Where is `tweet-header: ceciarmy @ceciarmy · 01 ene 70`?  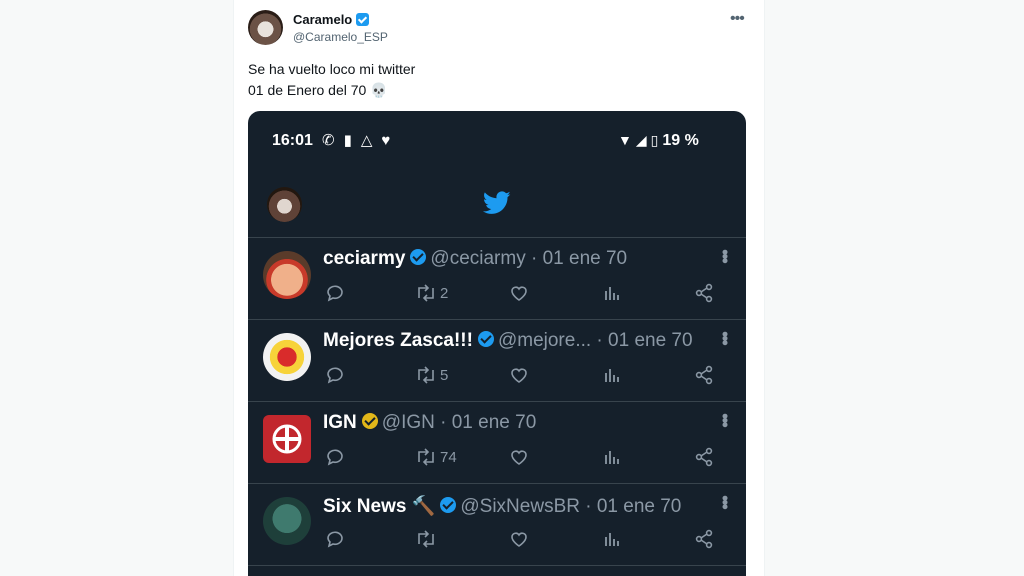 tweet-header: ceciarmy @ceciarmy · 01 ene 70 is located at coordinates (475, 259).